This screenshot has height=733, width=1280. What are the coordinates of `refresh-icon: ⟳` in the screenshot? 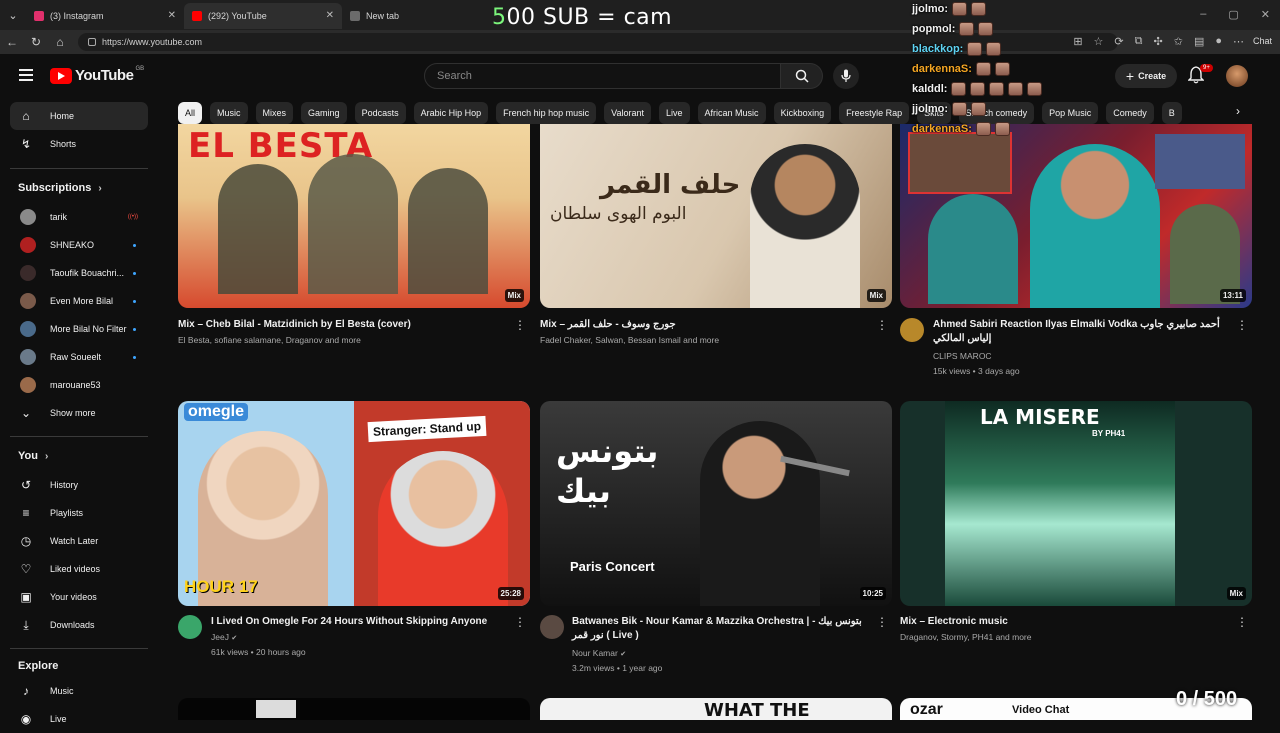 It's located at (1118, 41).